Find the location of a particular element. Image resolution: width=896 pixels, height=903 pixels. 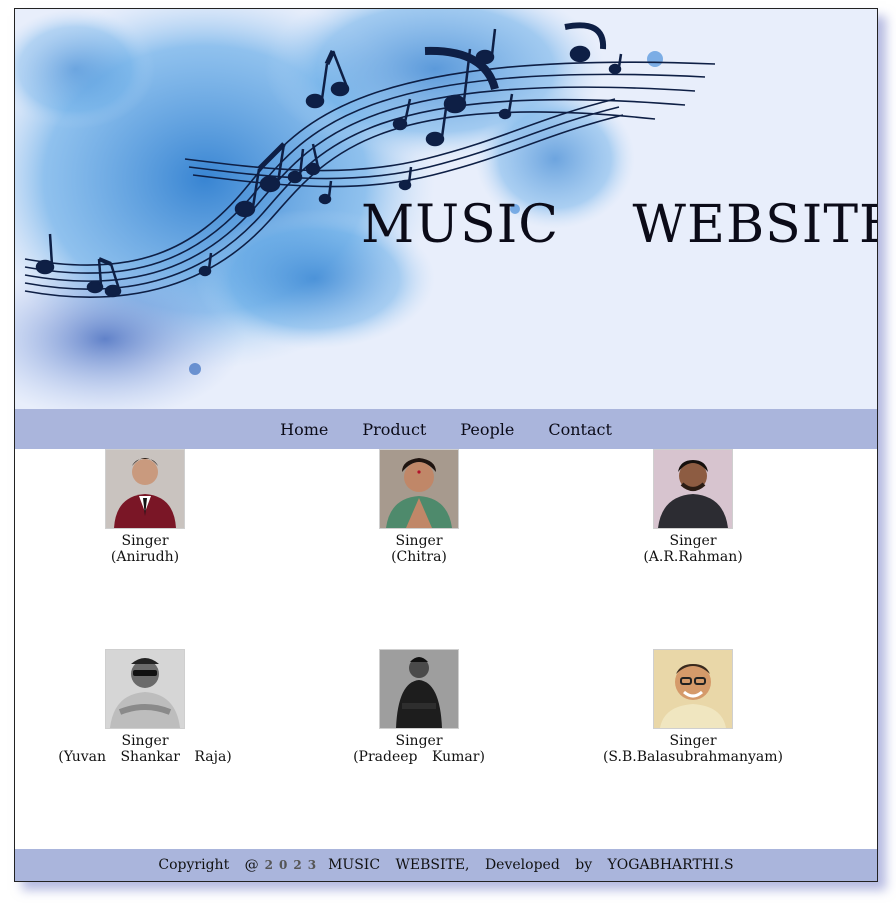

nav-contact: Contact is located at coordinates (580, 429).